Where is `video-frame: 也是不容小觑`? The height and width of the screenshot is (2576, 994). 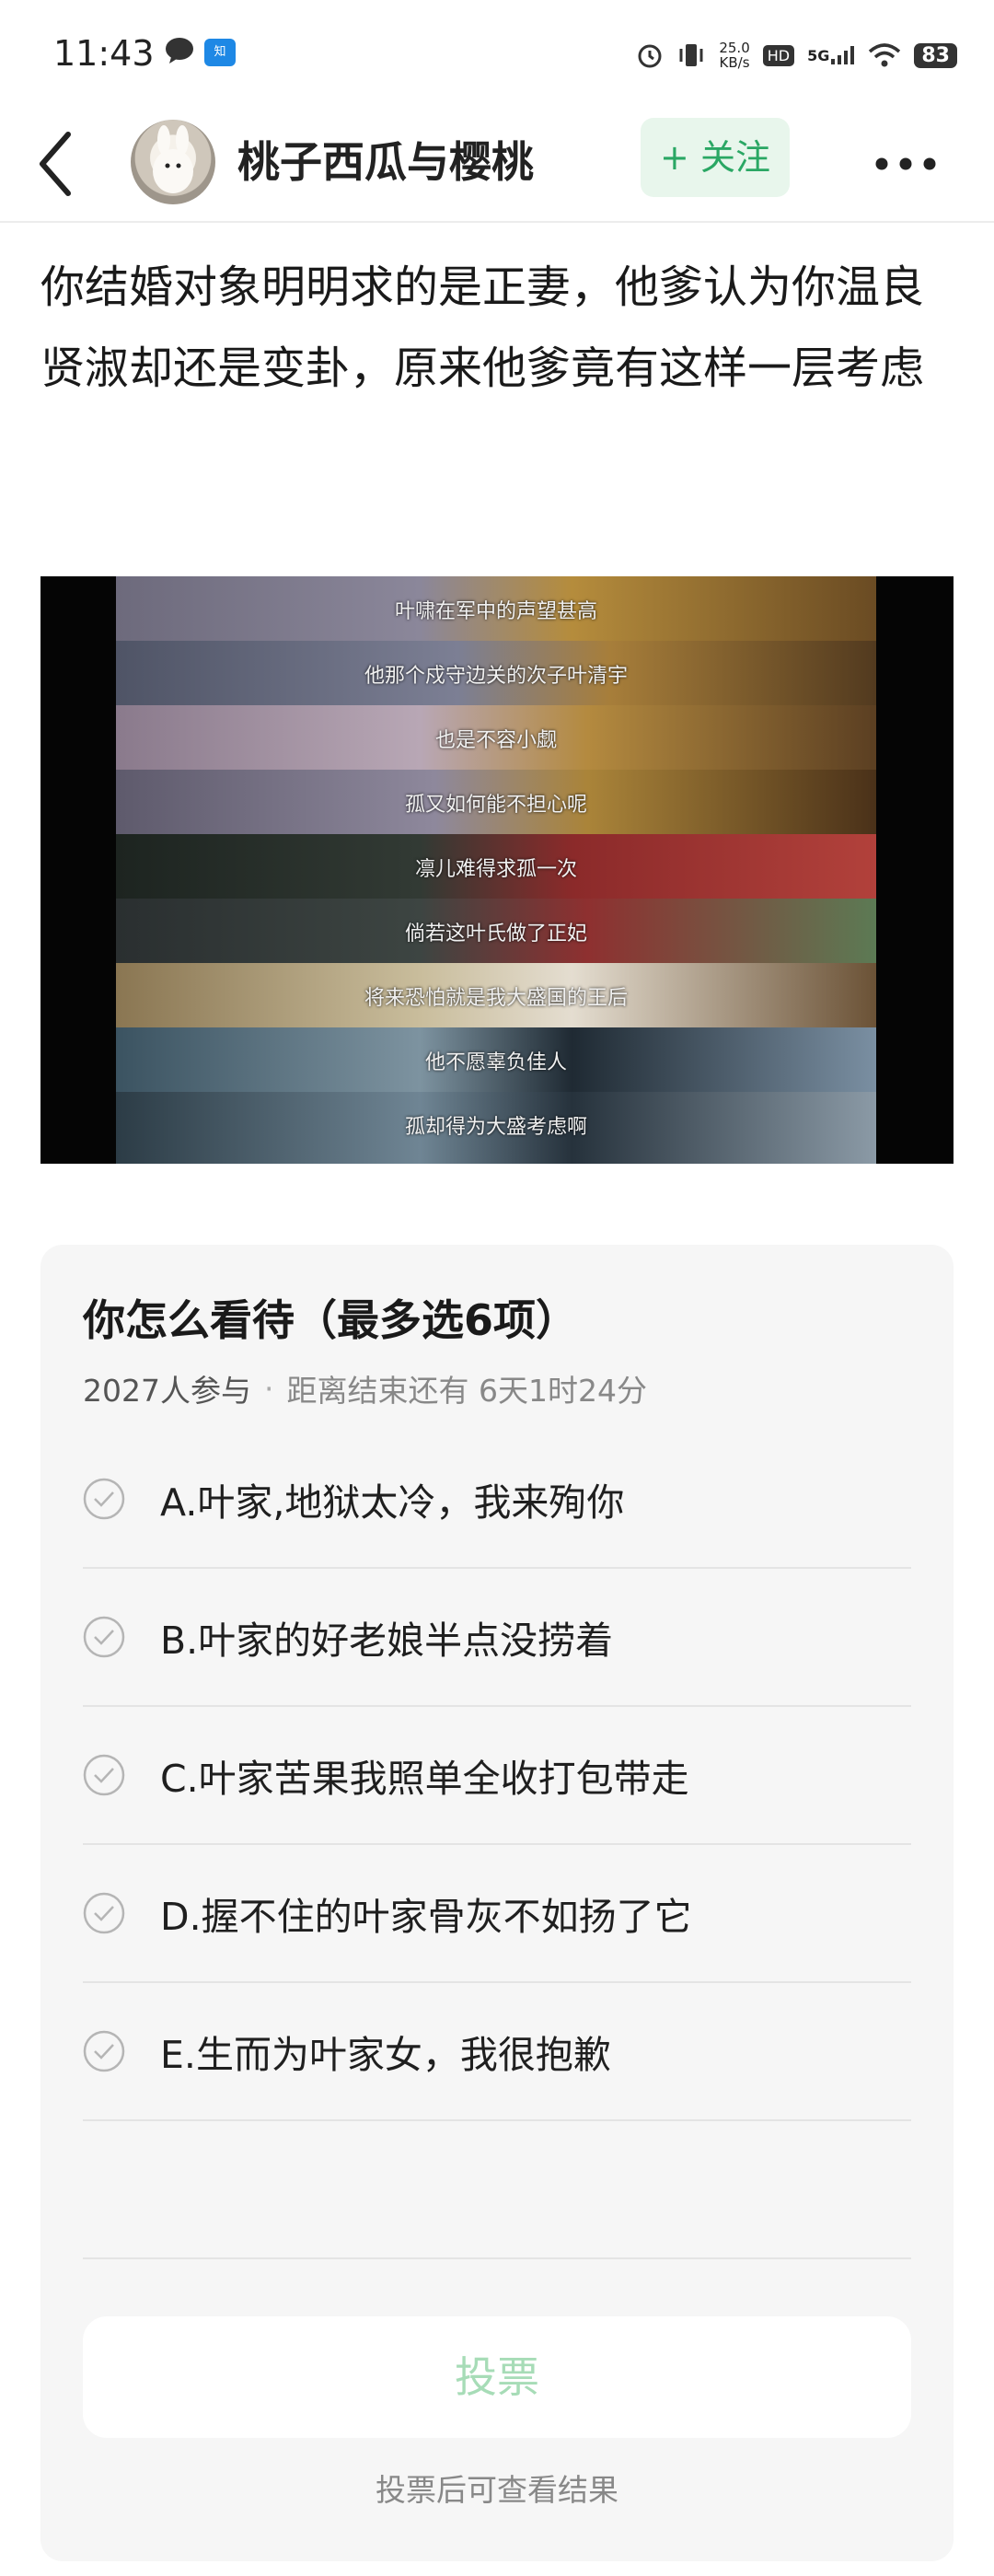 video-frame: 也是不容小觑 is located at coordinates (496, 737).